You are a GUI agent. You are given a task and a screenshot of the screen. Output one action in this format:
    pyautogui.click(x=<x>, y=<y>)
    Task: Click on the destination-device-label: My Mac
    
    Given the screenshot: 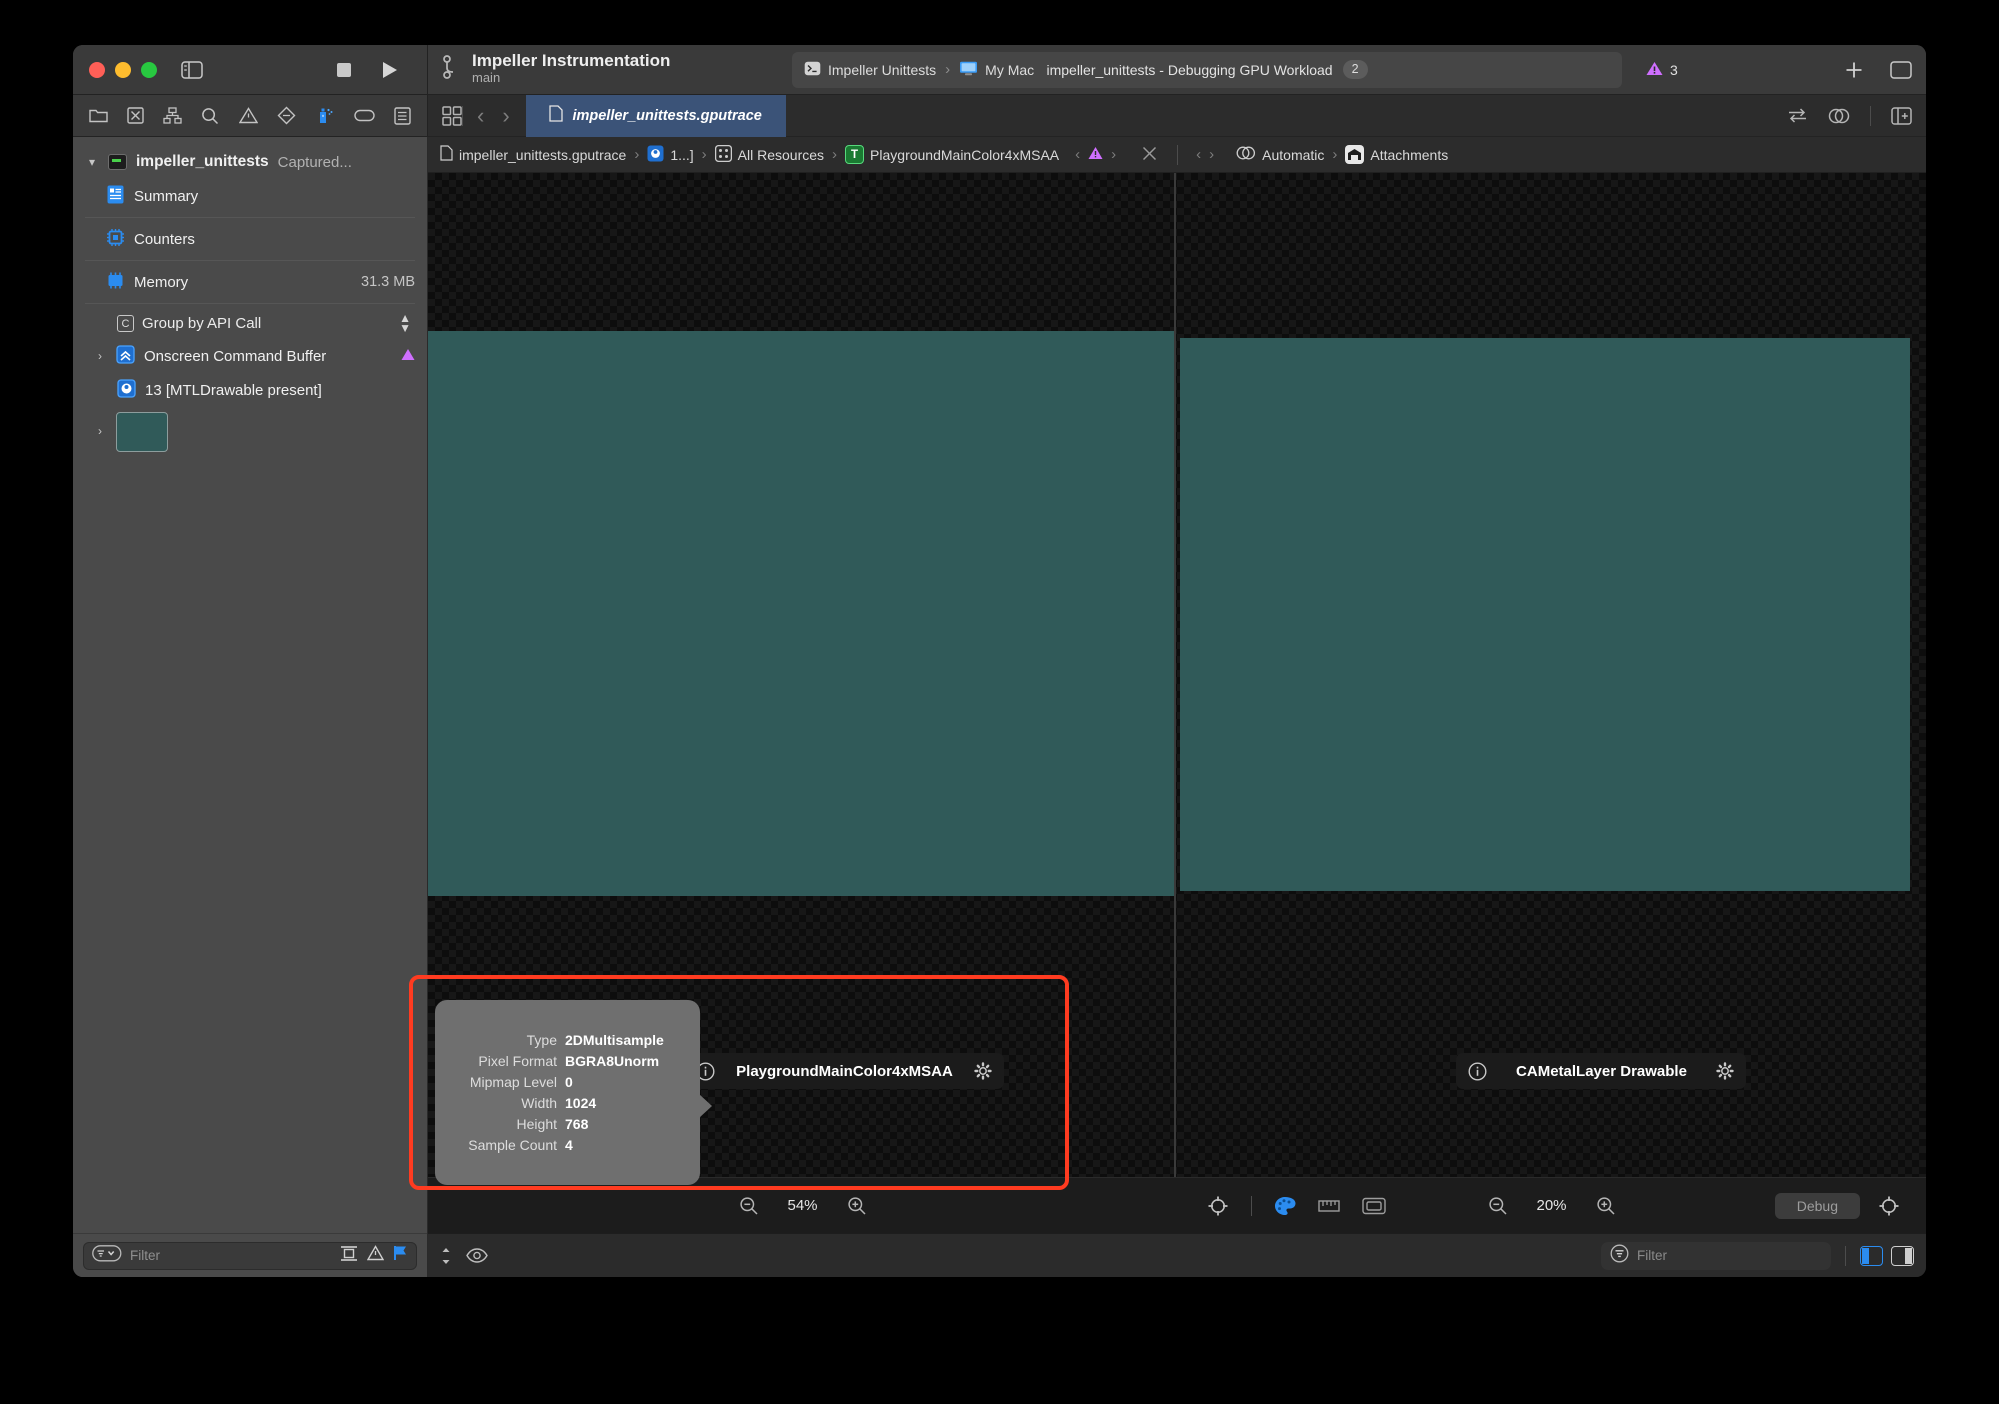 What is the action you would take?
    pyautogui.click(x=1010, y=69)
    